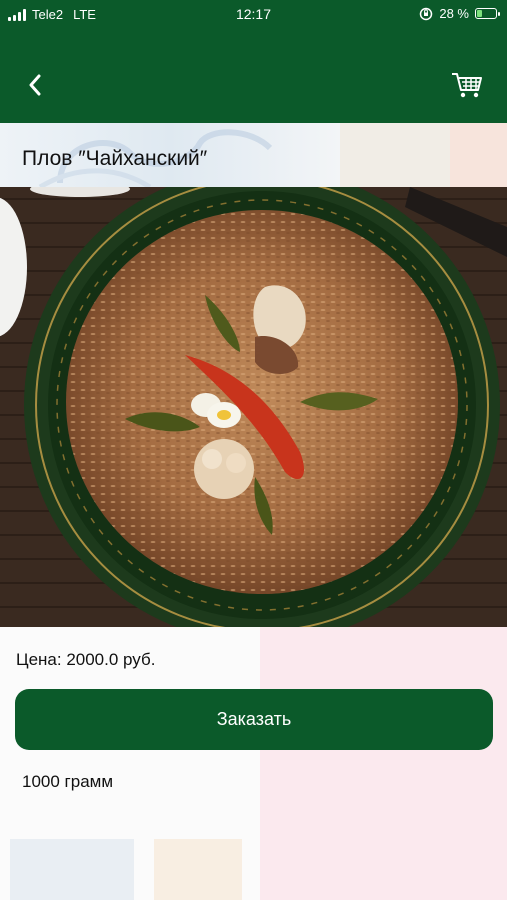 Image resolution: width=507 pixels, height=900 pixels. I want to click on product-price: Цена: 2000.0 руб., so click(86, 659).